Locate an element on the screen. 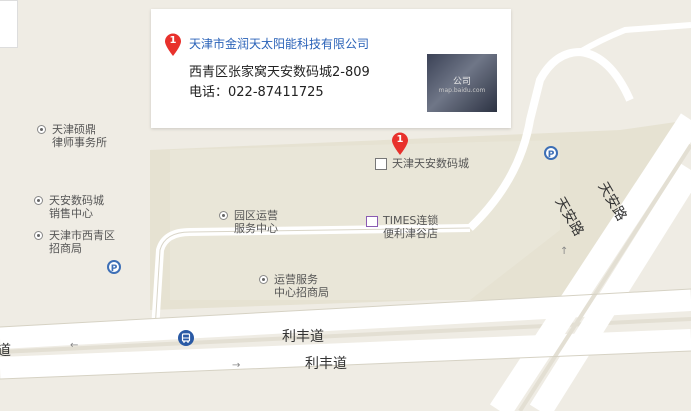 The image size is (691, 411). poi-sales-center: 天安数码城 销售中心 is located at coordinates (69, 207).